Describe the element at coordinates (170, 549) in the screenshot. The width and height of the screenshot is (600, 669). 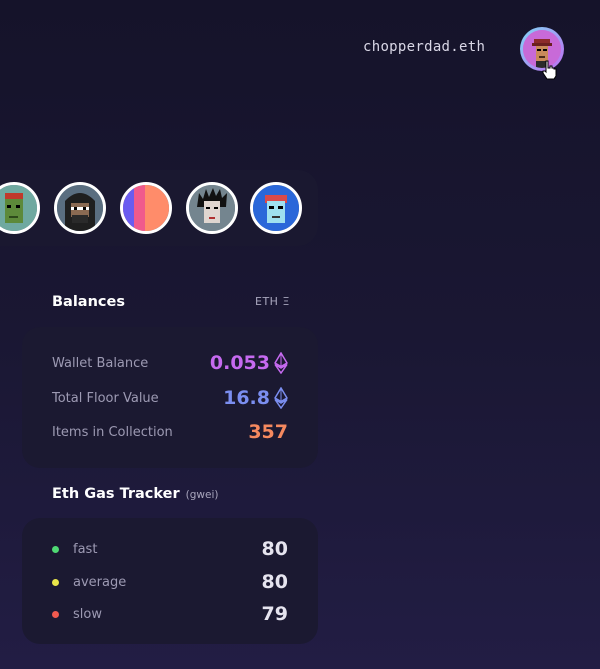
I see `gas-fast-row: fast 80` at that location.